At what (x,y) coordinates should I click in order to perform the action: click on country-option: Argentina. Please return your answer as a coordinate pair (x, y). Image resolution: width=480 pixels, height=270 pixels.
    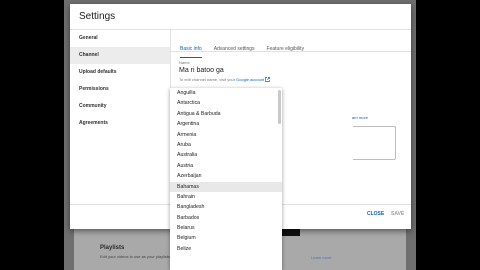
    Looking at the image, I should click on (226, 124).